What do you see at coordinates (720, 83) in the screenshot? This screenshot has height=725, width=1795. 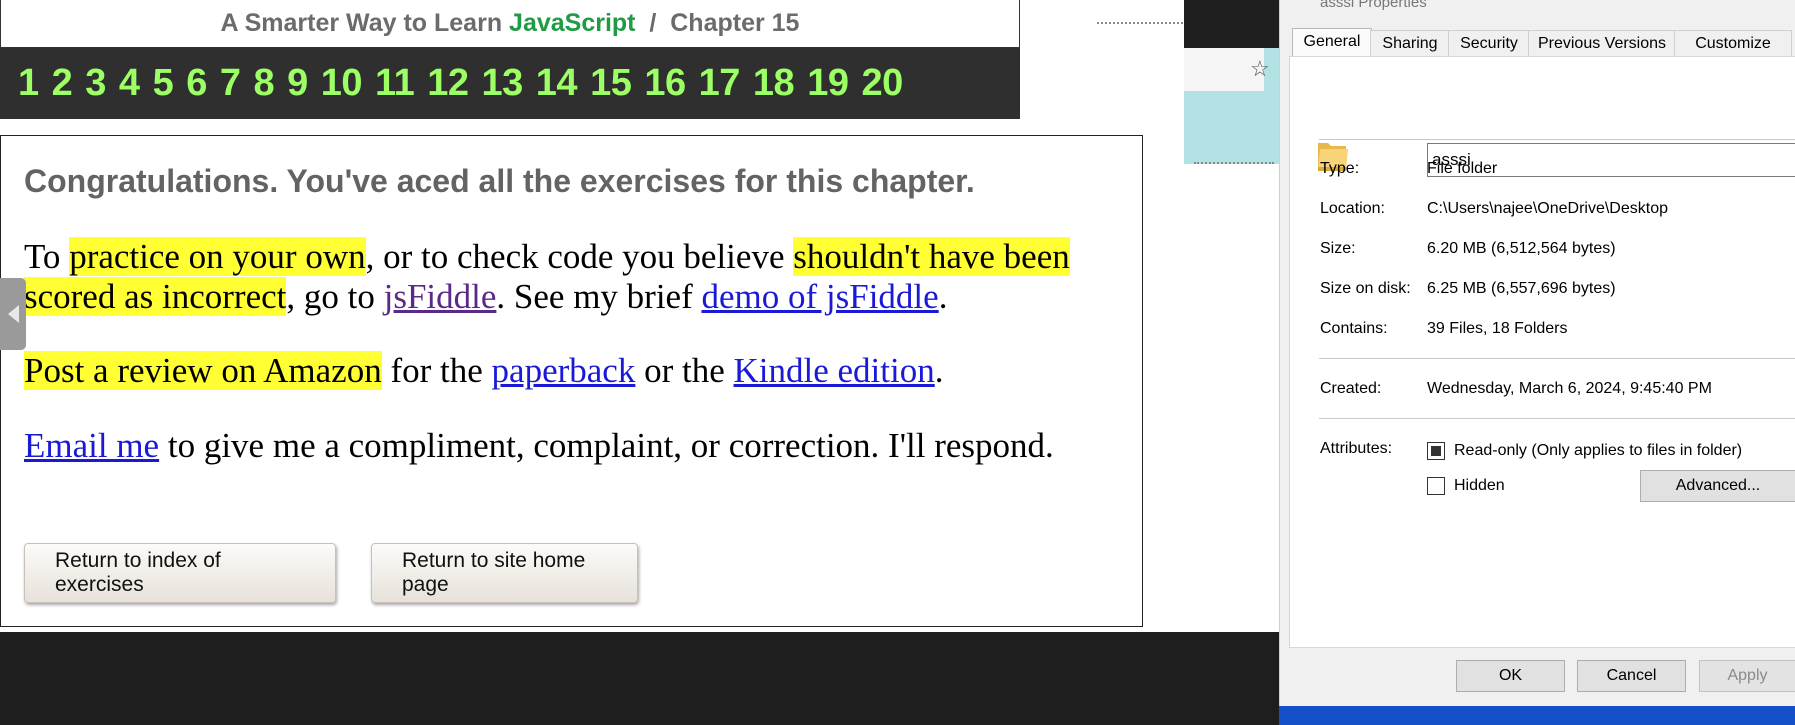 I see `chapter-link-17: 17` at bounding box center [720, 83].